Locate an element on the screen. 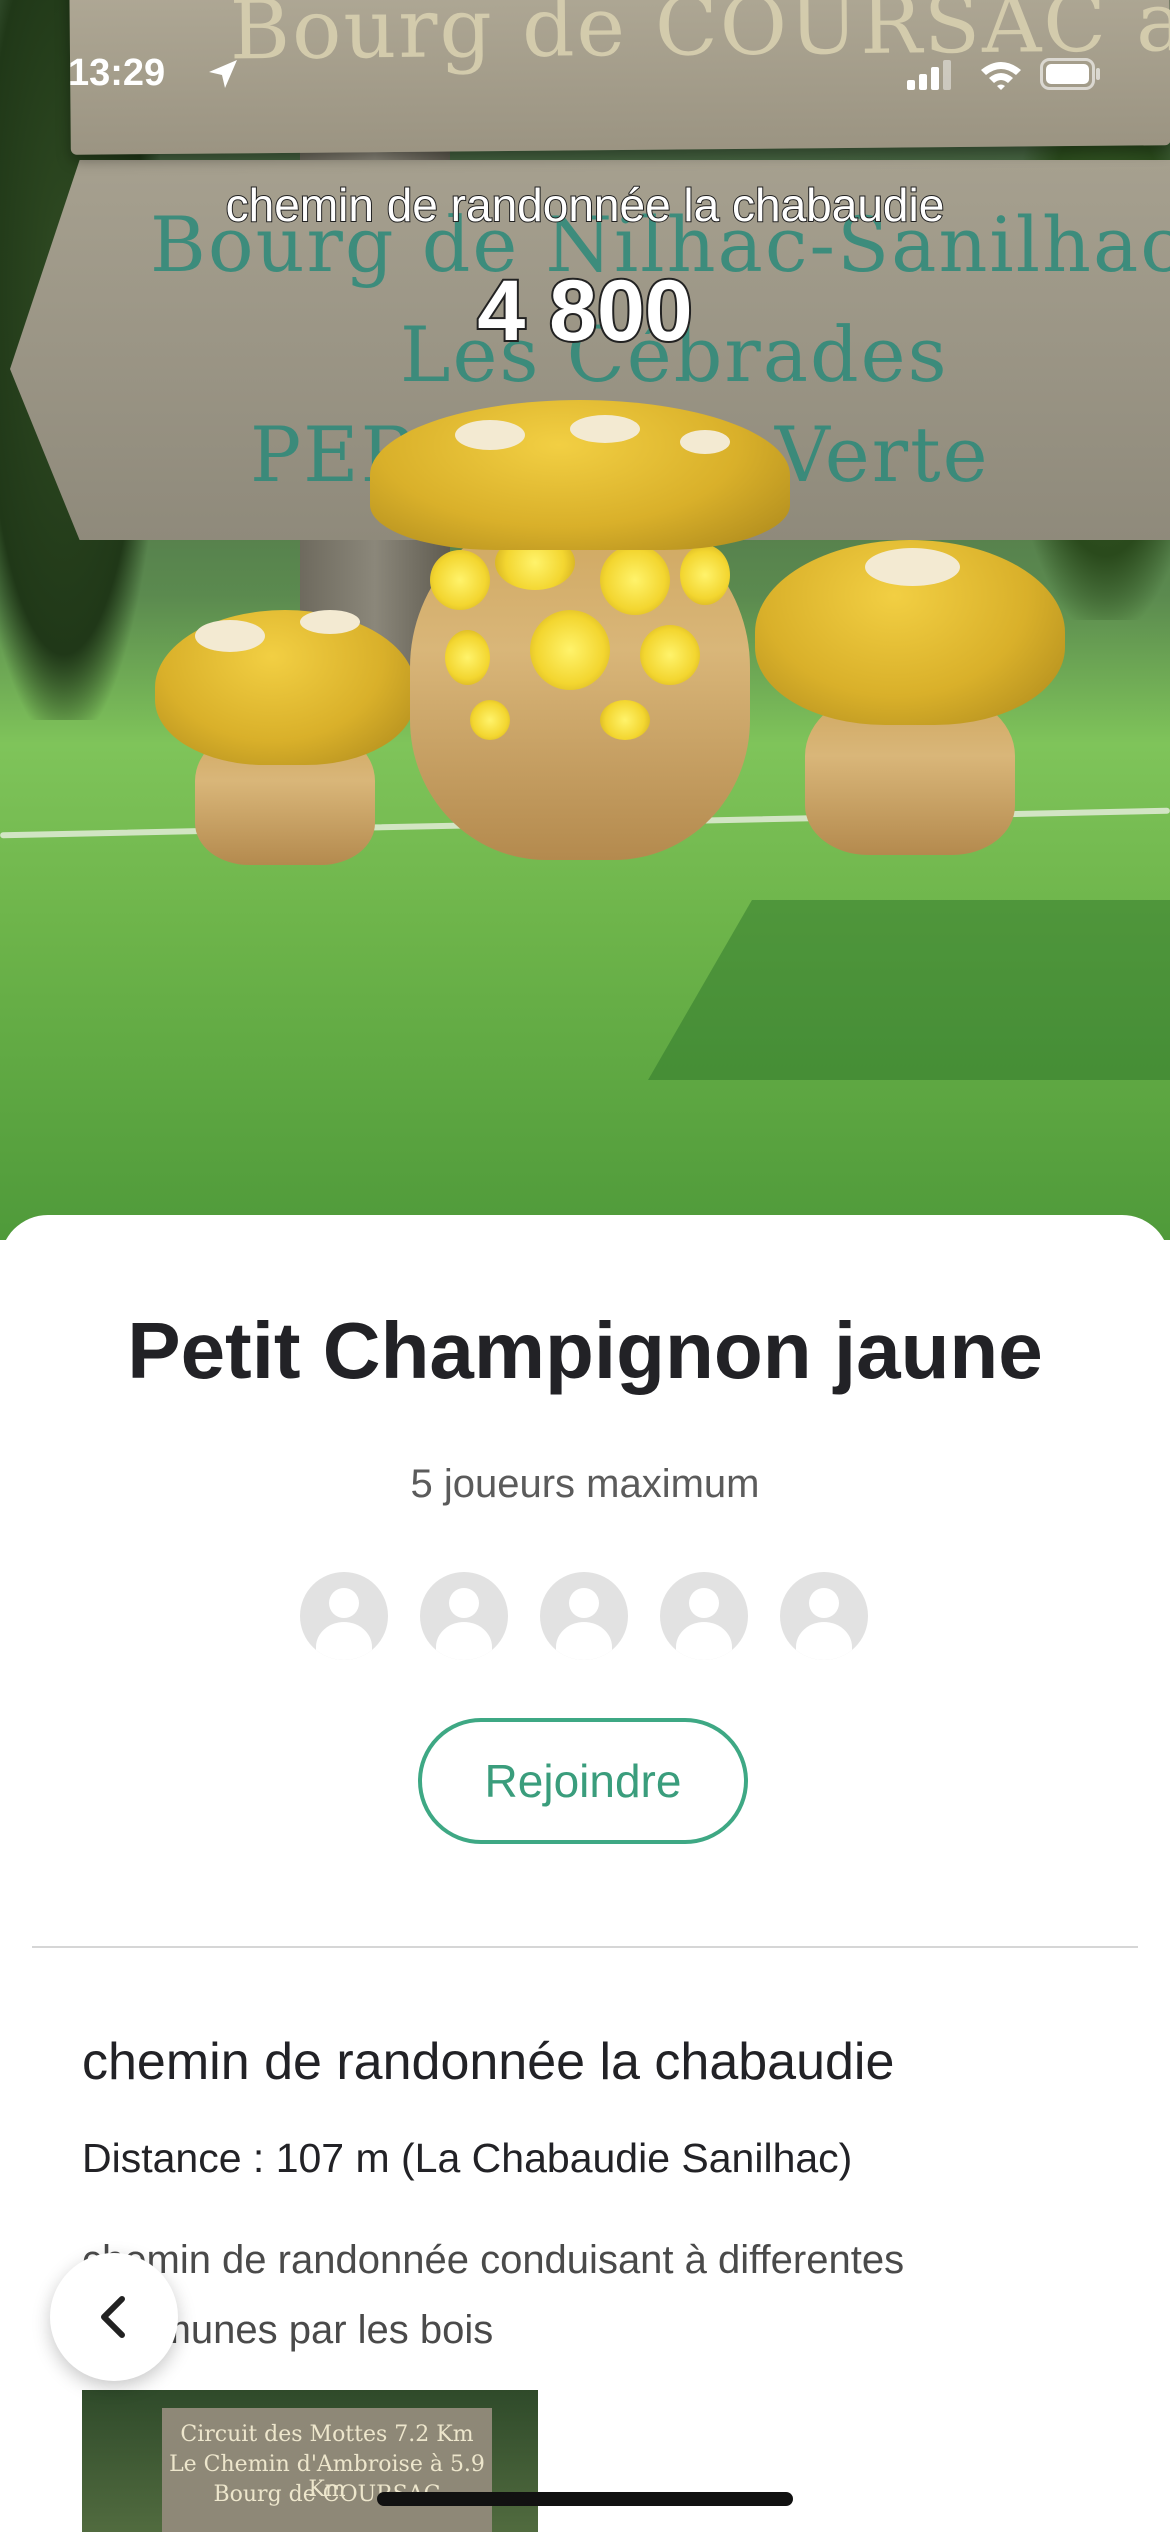 The height and width of the screenshot is (2532, 1170). raid-boss-title: Petit Champignon jaune is located at coordinates (585, 1350).